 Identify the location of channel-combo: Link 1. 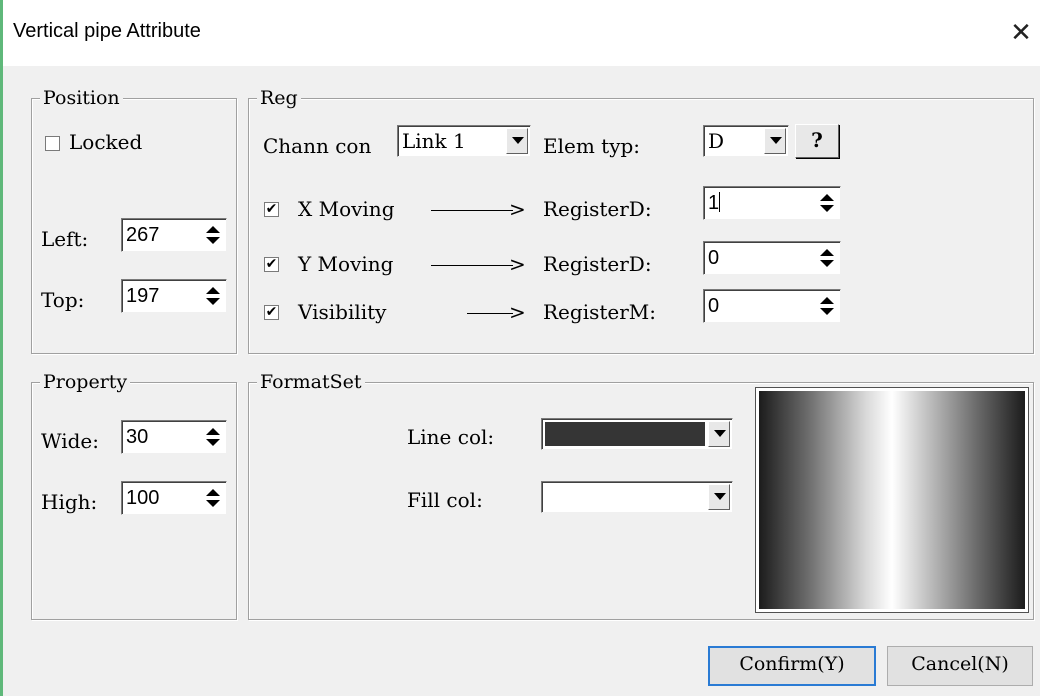
(464, 141).